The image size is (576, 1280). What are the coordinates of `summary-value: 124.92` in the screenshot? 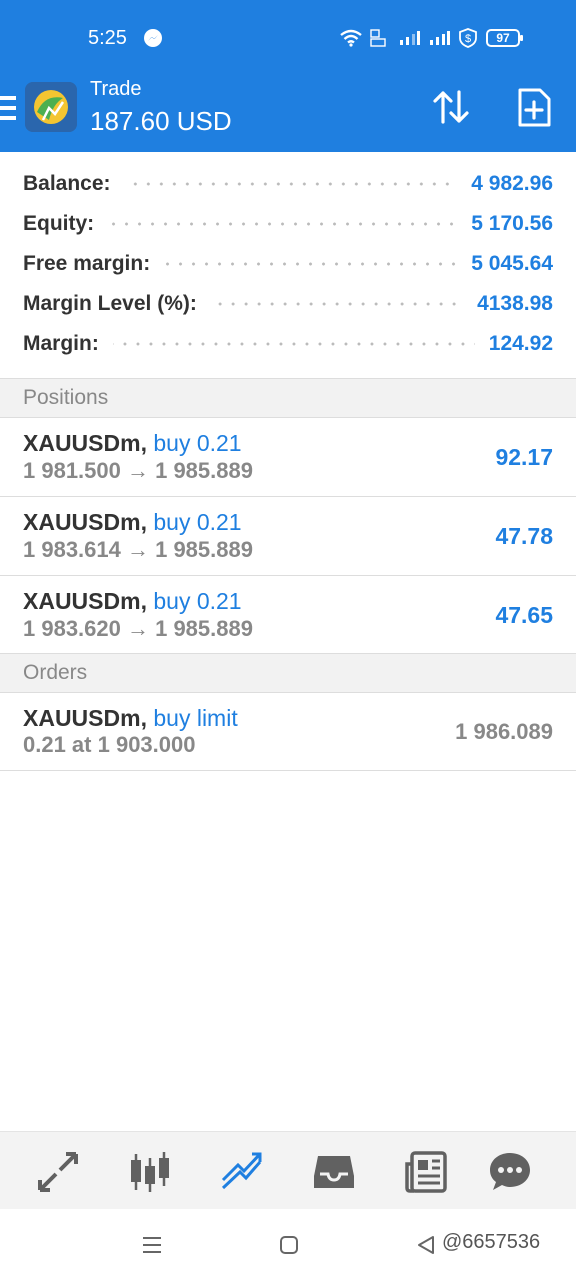 It's located at (520, 343).